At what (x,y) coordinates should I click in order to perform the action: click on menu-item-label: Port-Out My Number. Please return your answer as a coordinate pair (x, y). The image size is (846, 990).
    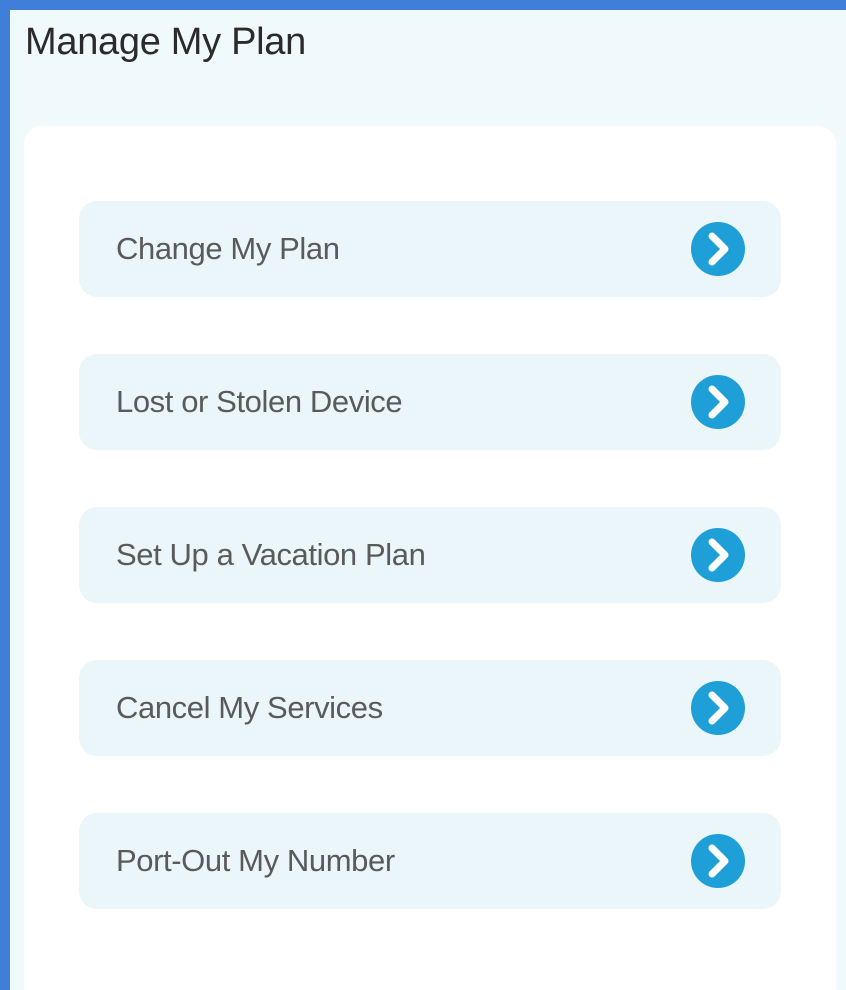
    Looking at the image, I should click on (255, 860).